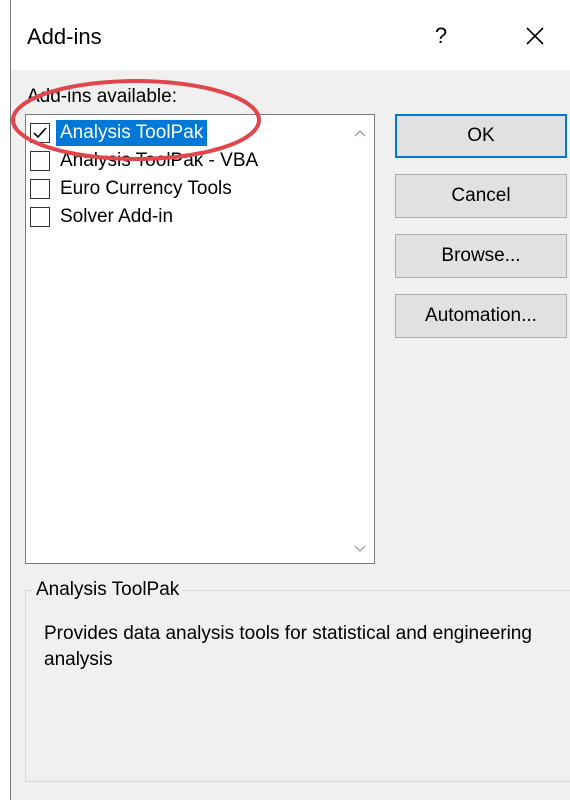 The width and height of the screenshot is (570, 800). Describe the element at coordinates (108, 590) in the screenshot. I see `description-title: Analysis ToolPak` at that location.